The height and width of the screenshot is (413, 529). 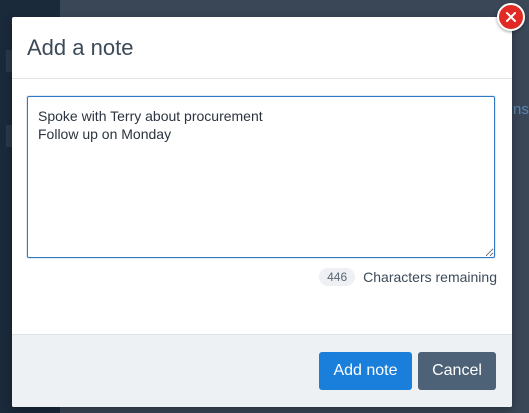 What do you see at coordinates (430, 277) in the screenshot?
I see `characters-remaining-label: Characters remaining` at bounding box center [430, 277].